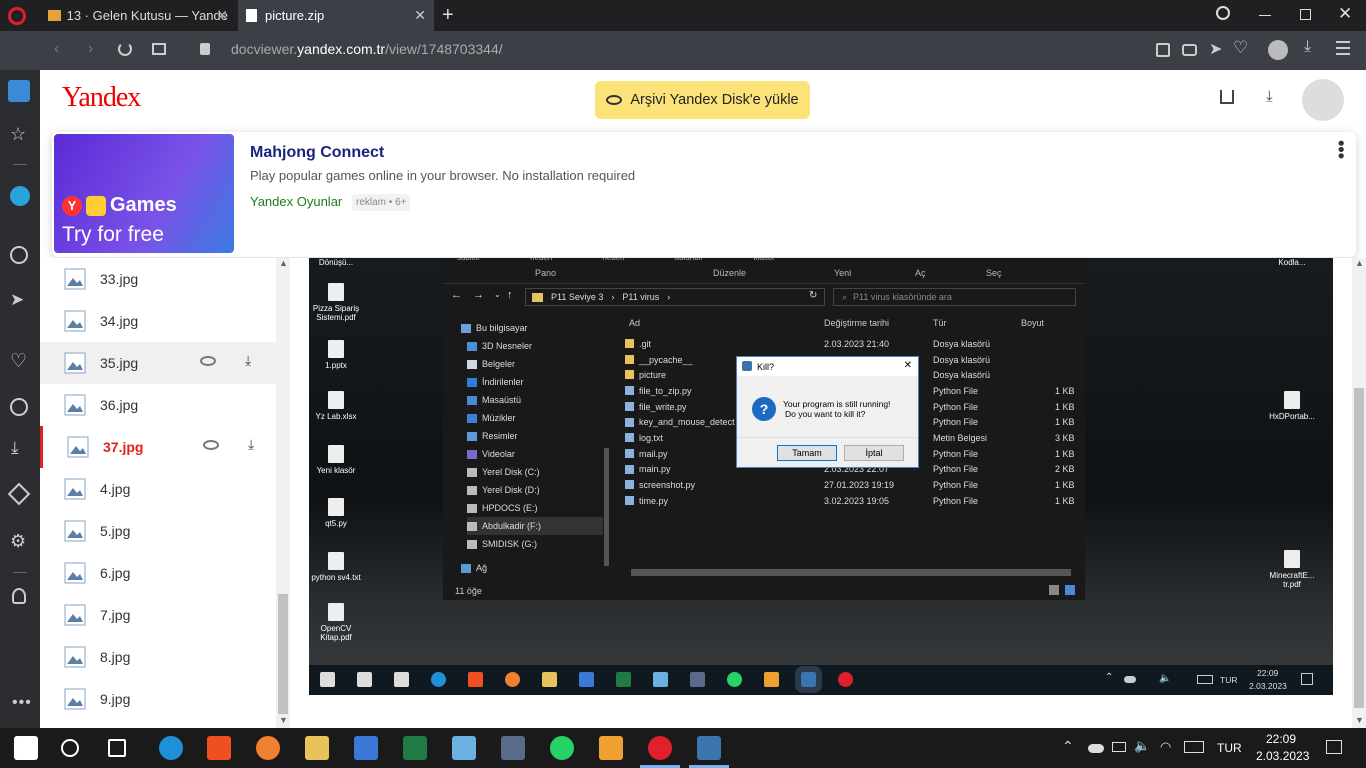 The width and height of the screenshot is (1366, 768). I want to click on keyboard-icon, so click(1194, 747).